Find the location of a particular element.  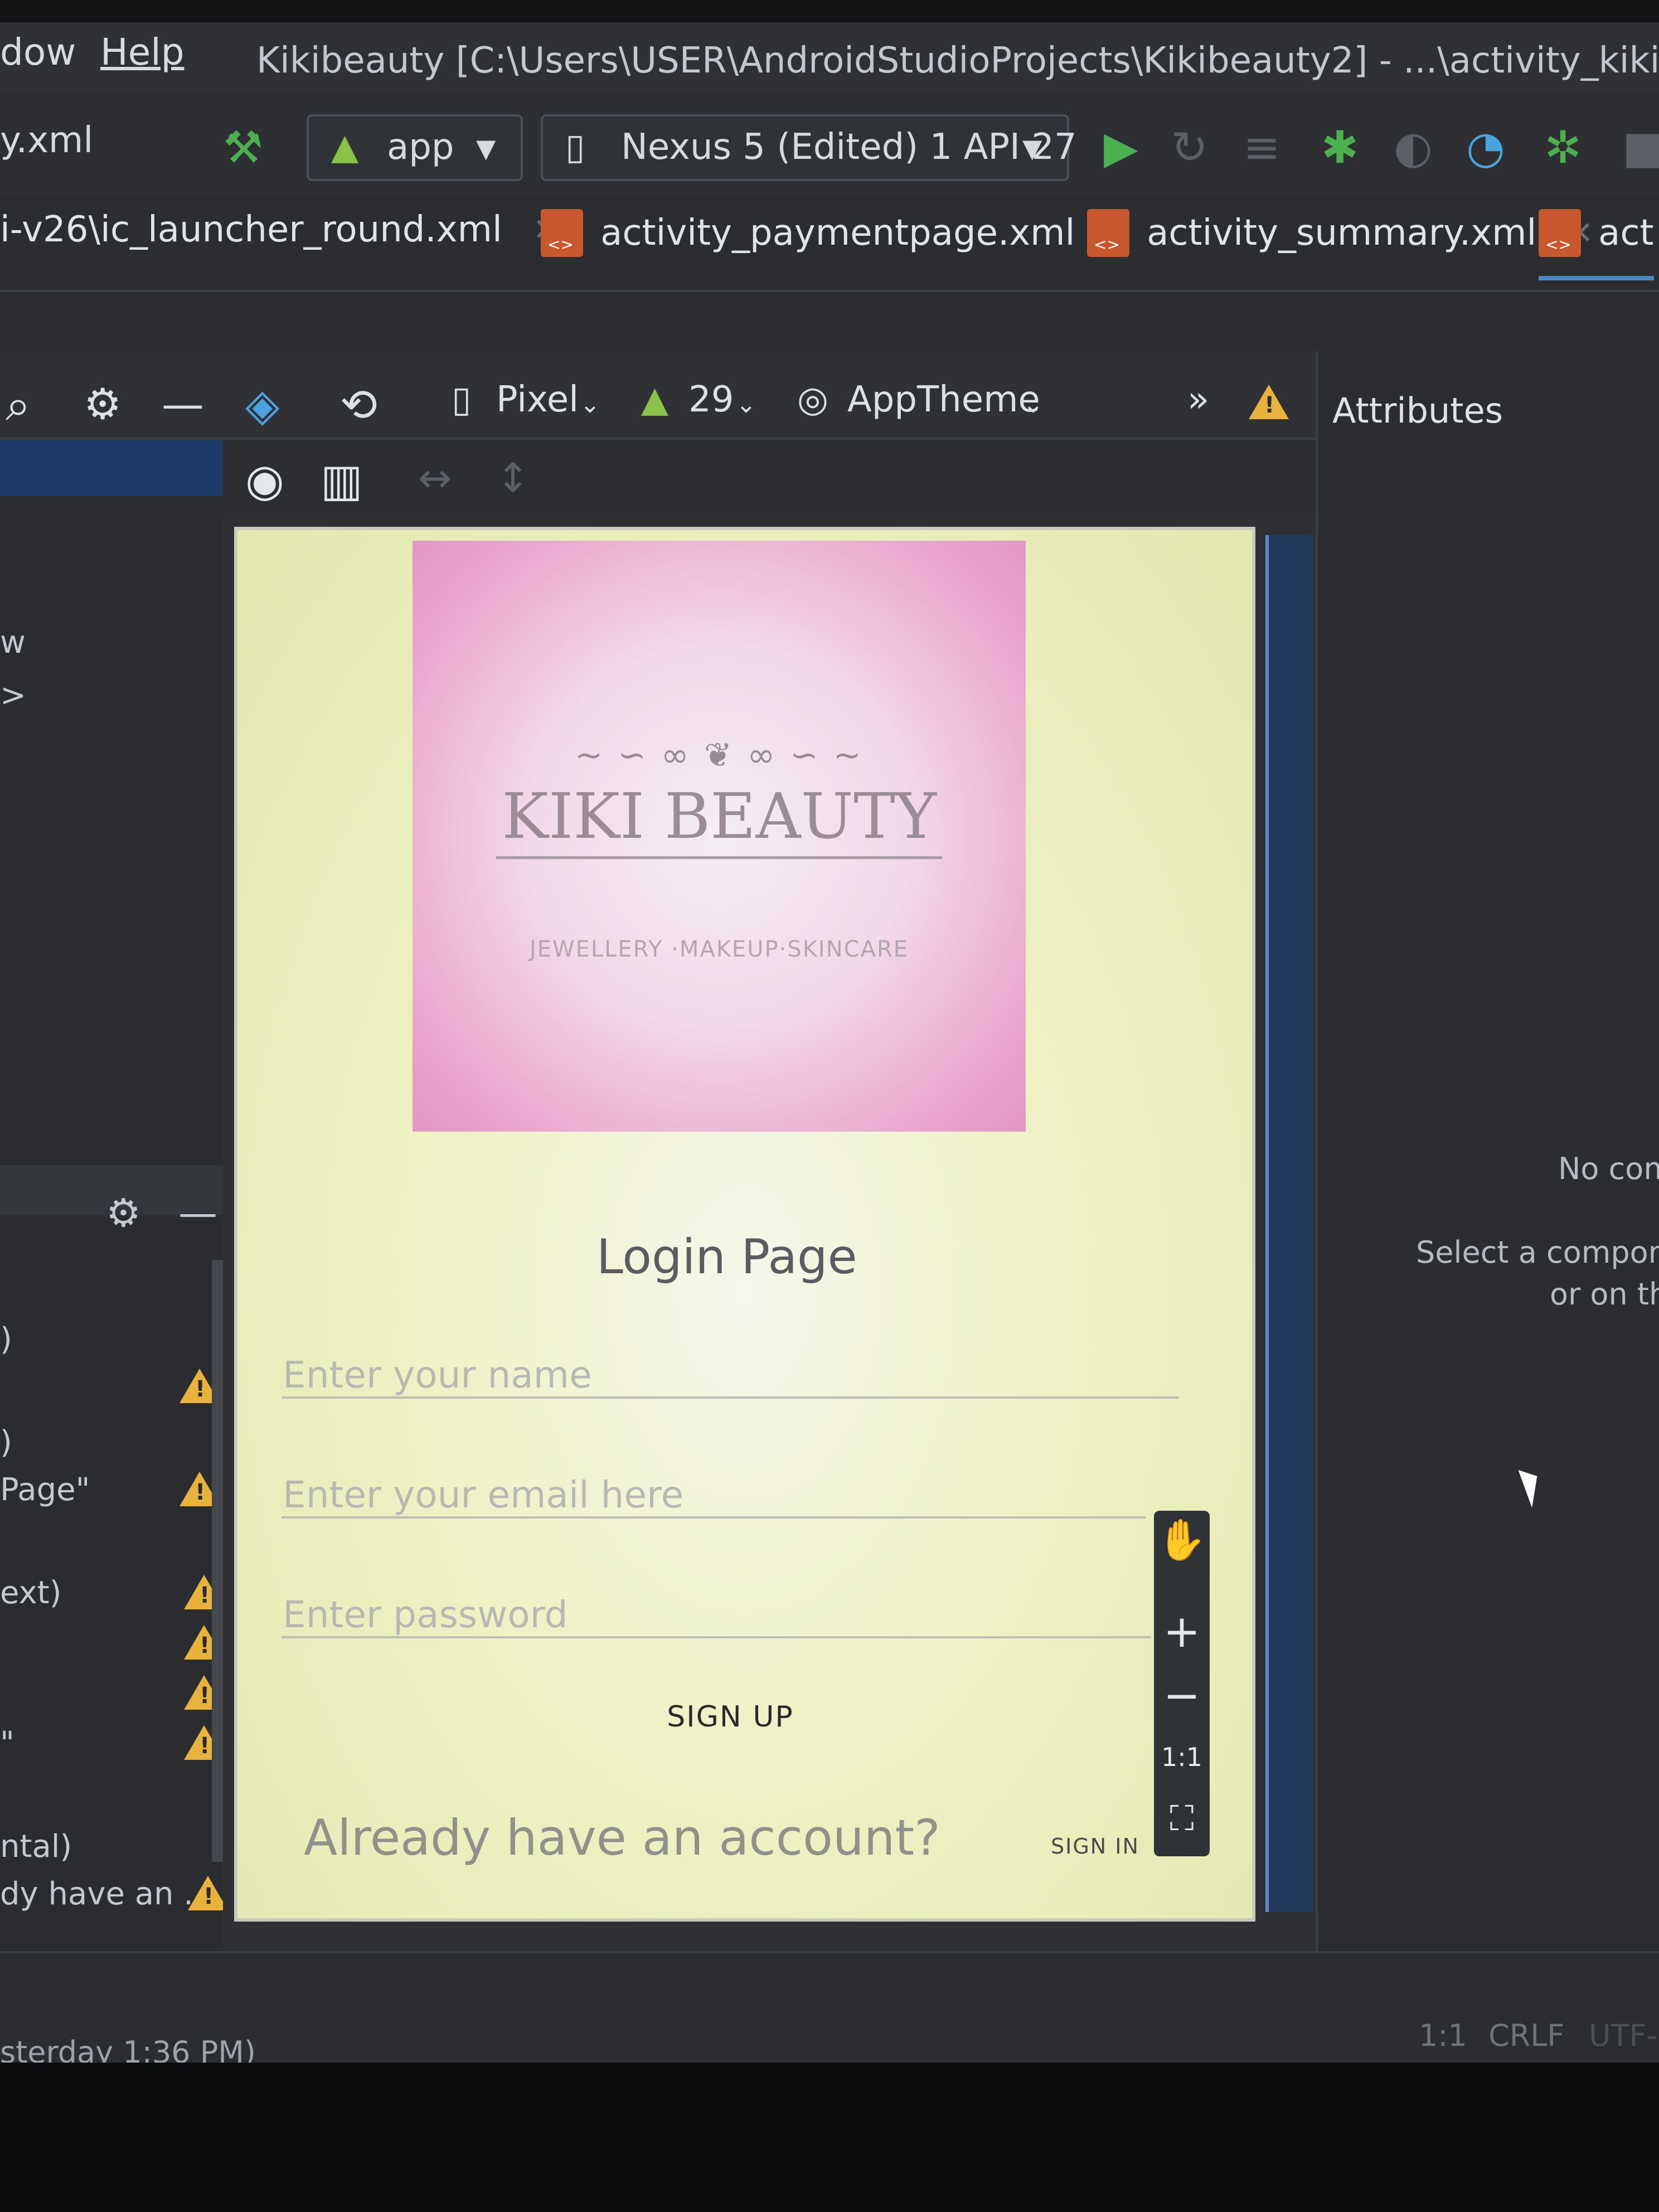

status-message: sterday 1:36 PM) is located at coordinates (128, 2049).